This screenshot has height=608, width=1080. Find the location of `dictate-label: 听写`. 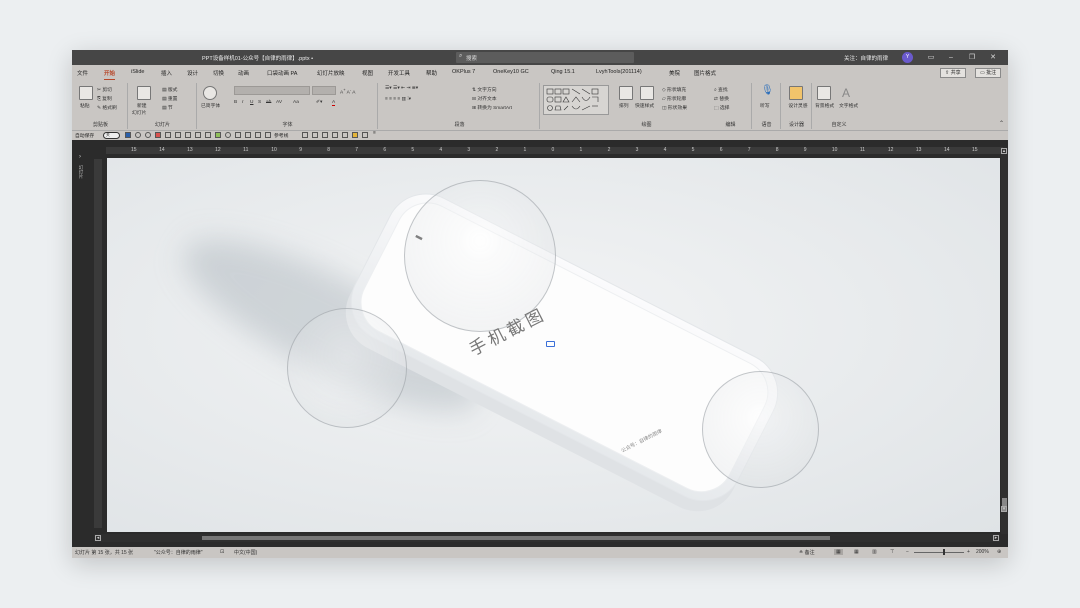

dictate-label: 听写 is located at coordinates (765, 105).